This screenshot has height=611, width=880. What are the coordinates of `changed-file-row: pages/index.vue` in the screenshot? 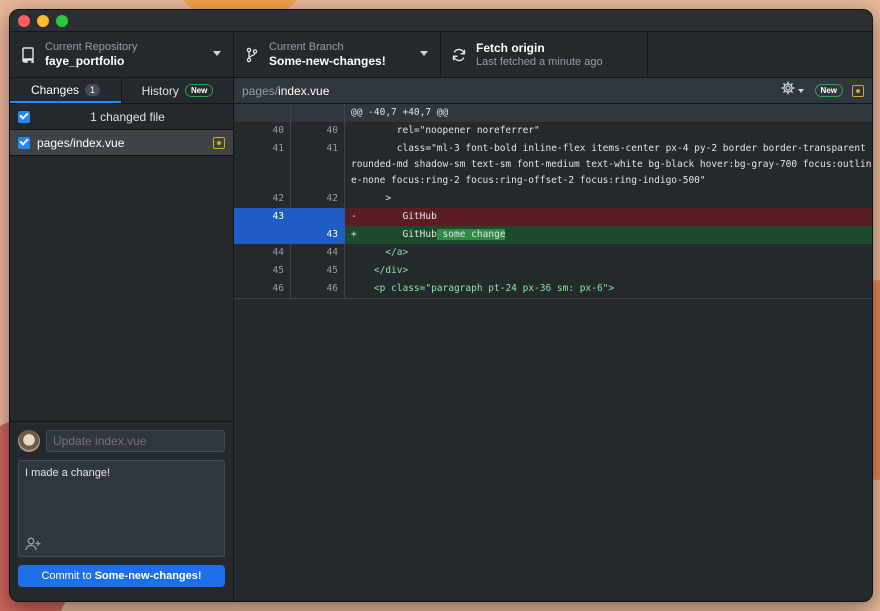 It's located at (121, 143).